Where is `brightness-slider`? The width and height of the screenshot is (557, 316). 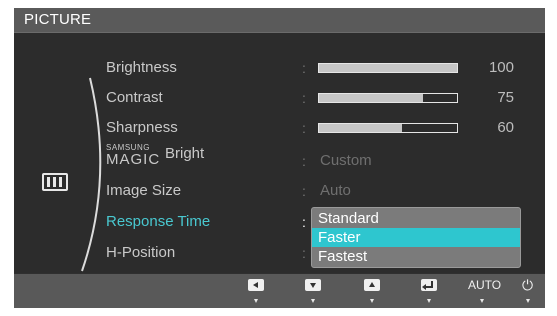
brightness-slider is located at coordinates (388, 68).